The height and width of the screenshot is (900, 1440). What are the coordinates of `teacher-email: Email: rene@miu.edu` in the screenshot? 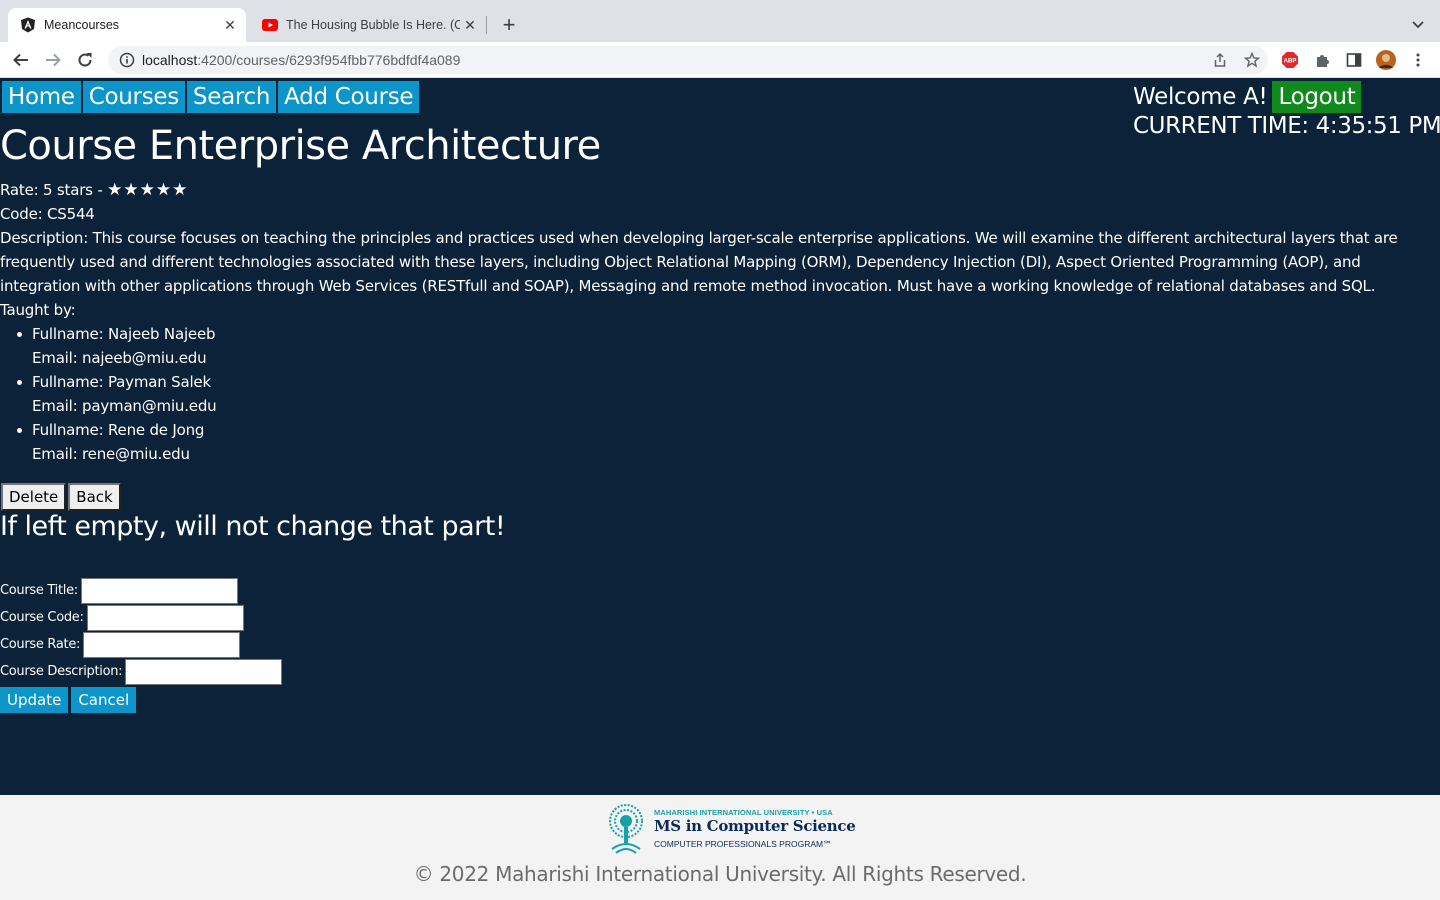 It's located at (111, 454).